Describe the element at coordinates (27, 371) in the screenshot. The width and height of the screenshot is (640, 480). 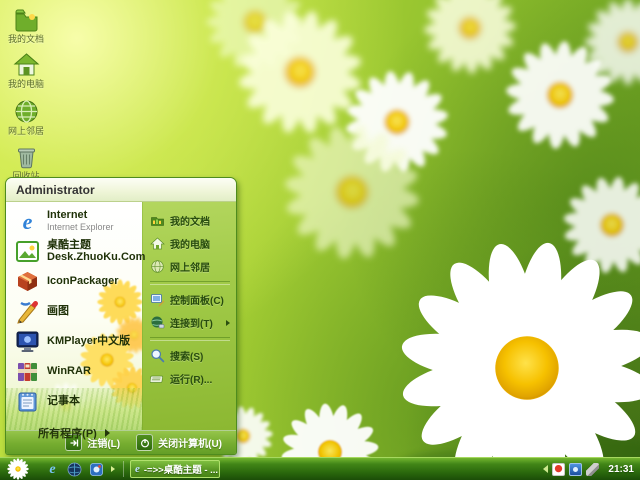
I see `winrar-icon` at that location.